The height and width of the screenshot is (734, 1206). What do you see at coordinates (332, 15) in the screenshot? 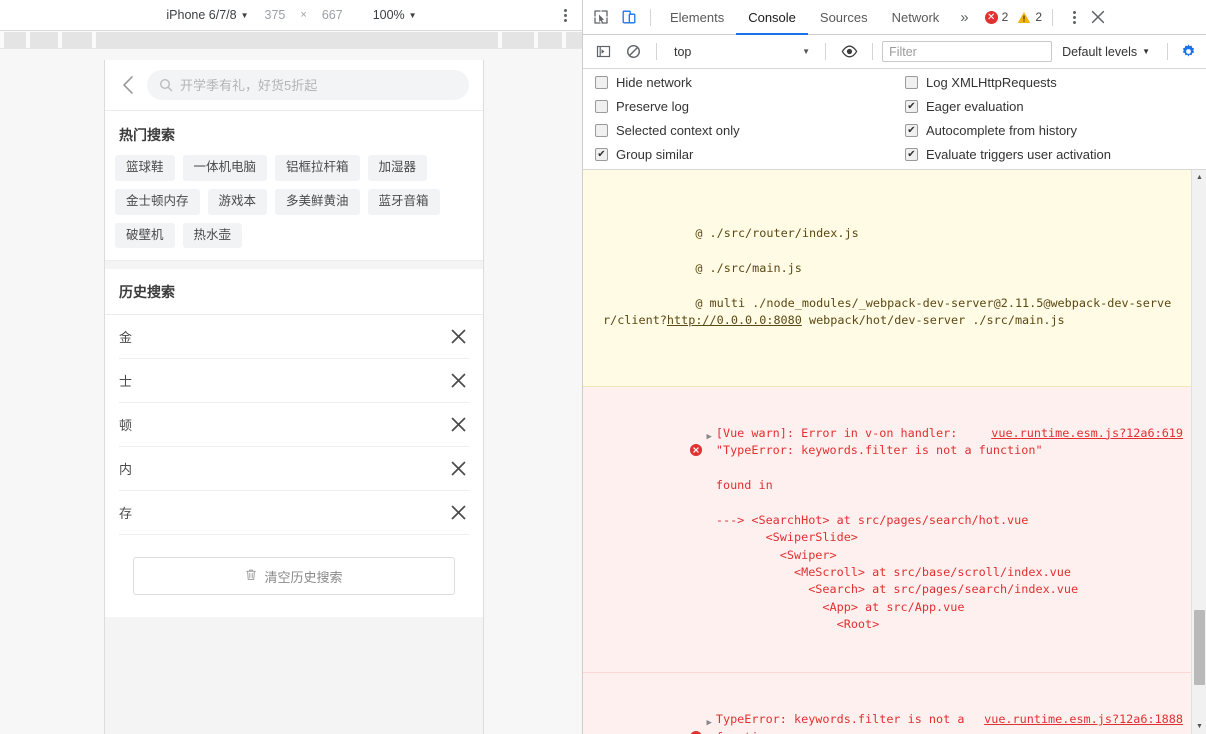
I see `device-height-input: 667` at bounding box center [332, 15].